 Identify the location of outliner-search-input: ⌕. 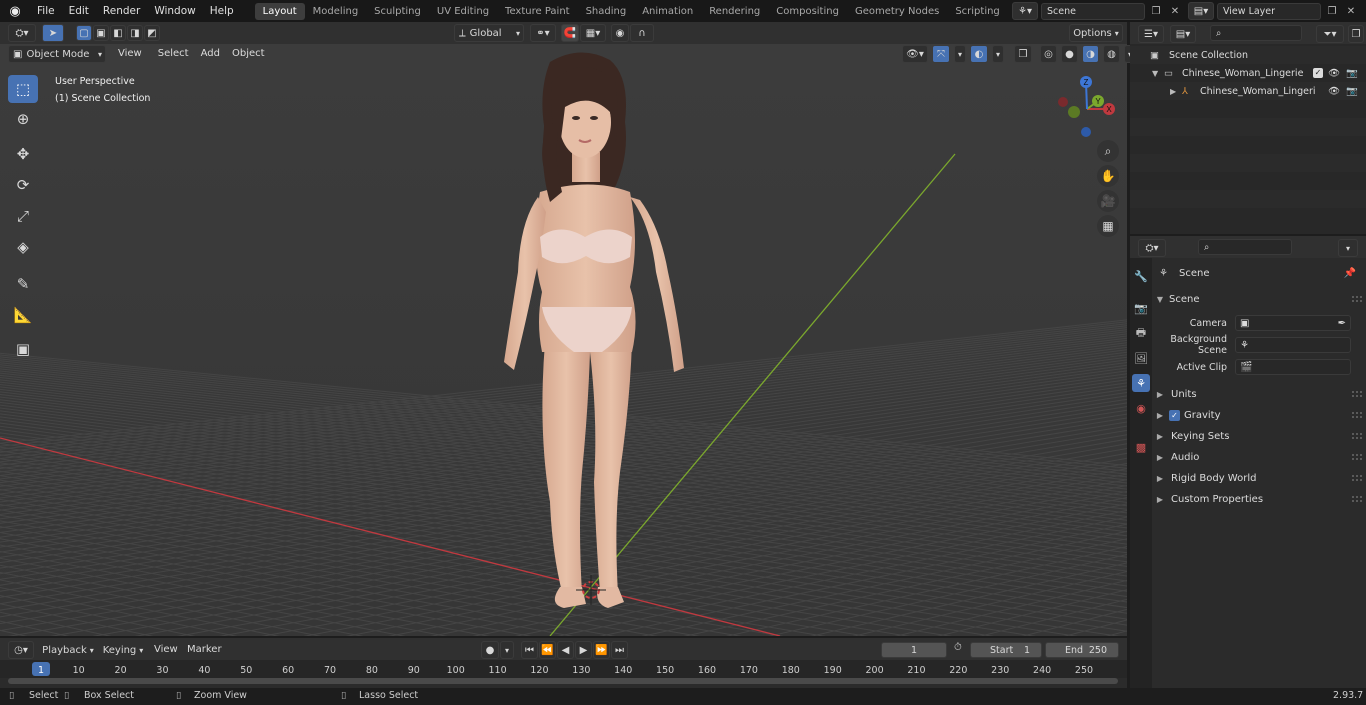
(1256, 33).